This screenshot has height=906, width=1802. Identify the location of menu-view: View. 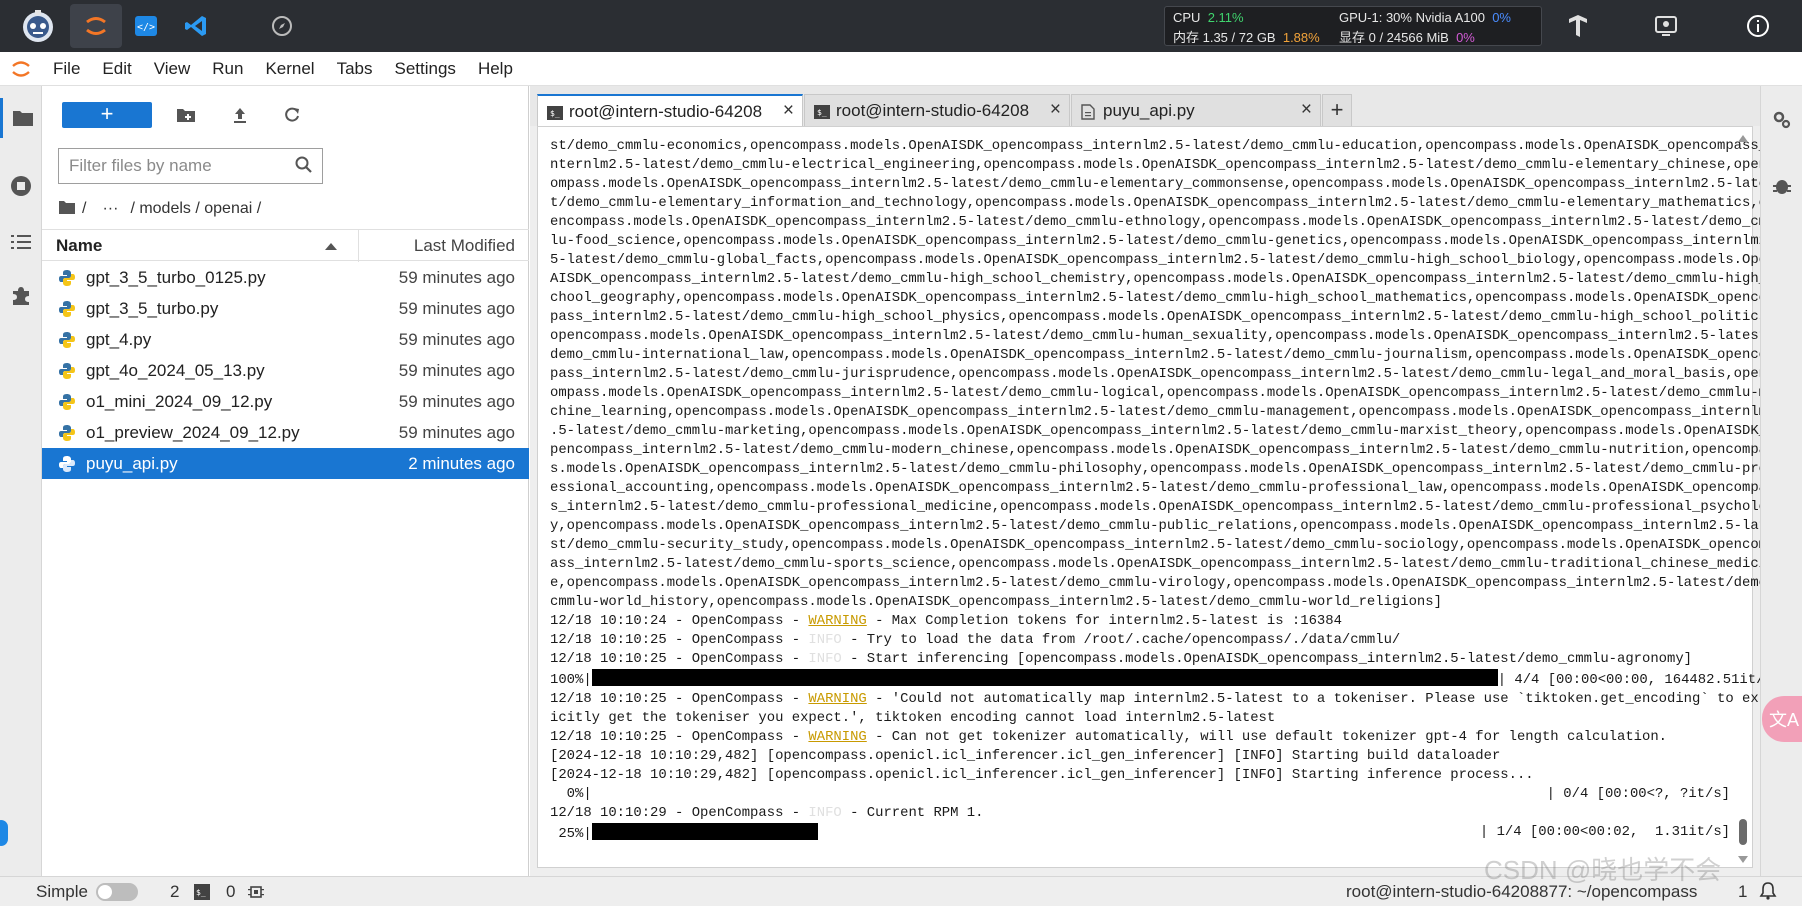
(172, 69).